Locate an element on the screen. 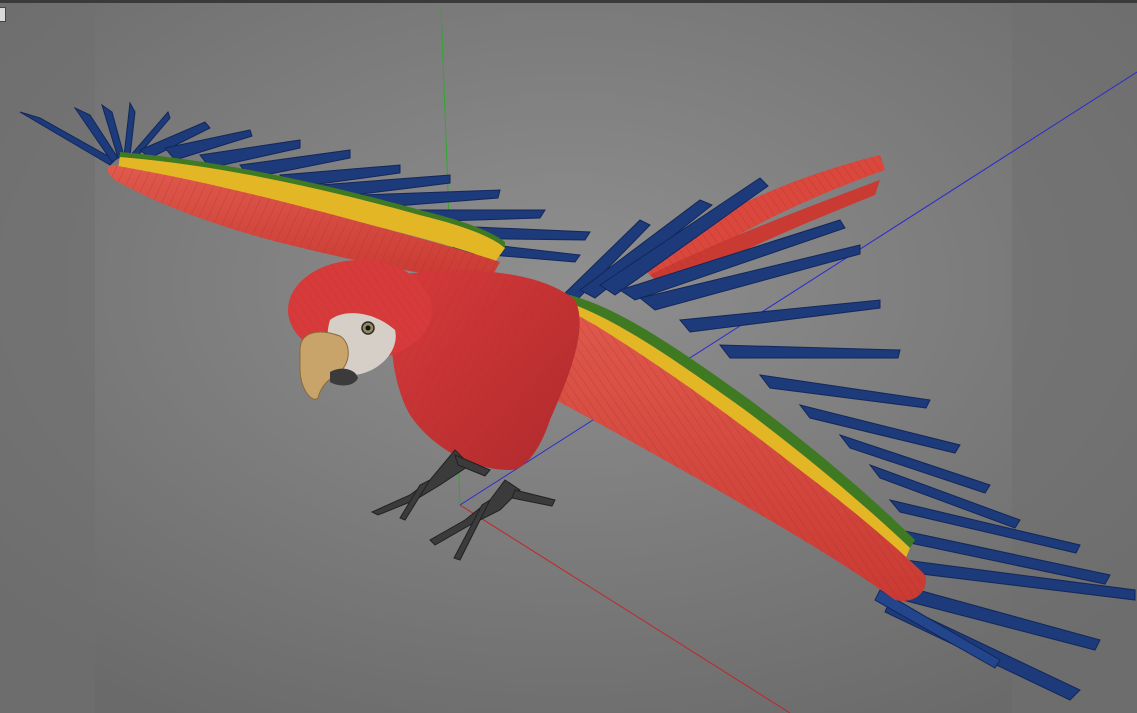 This screenshot has height=713, width=1137. beak-upper is located at coordinates (324, 365).